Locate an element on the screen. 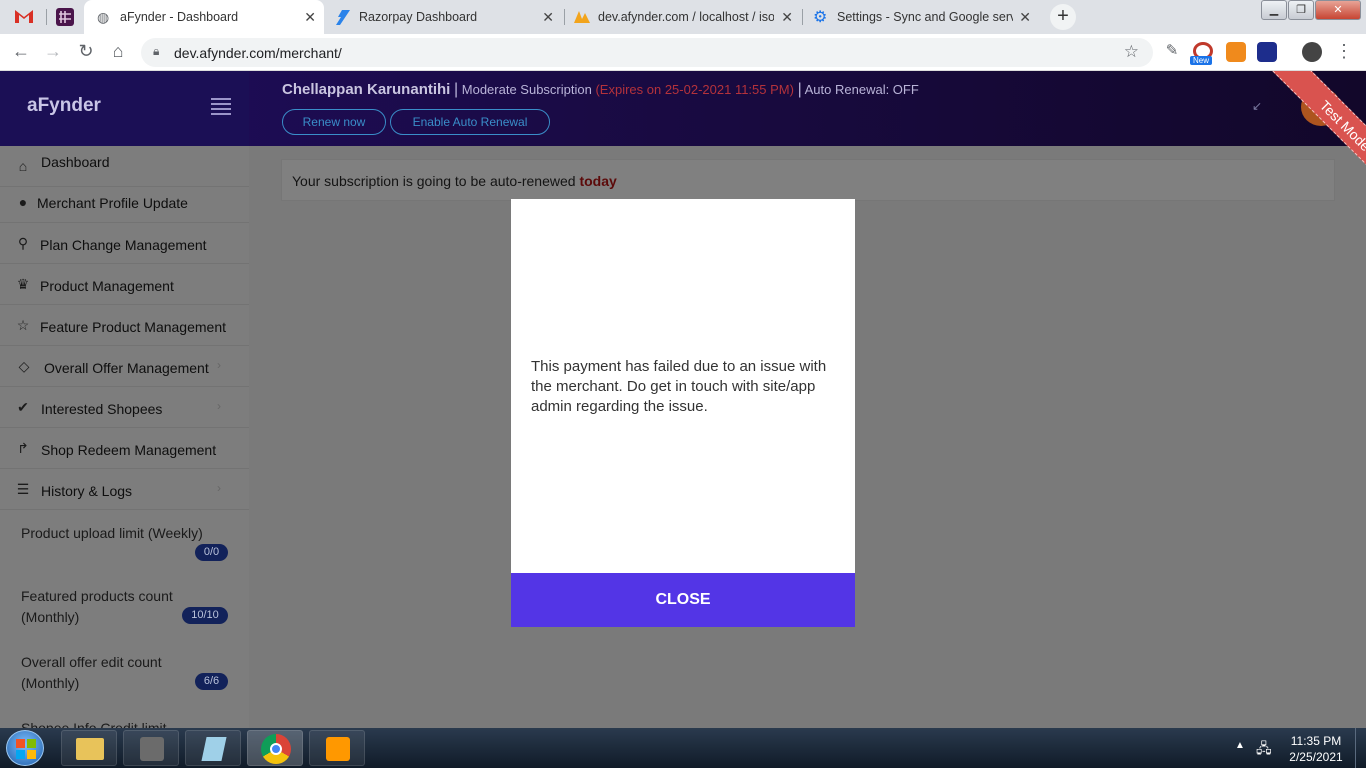 This screenshot has width=1366, height=768. taskbar-explorer is located at coordinates (89, 748).